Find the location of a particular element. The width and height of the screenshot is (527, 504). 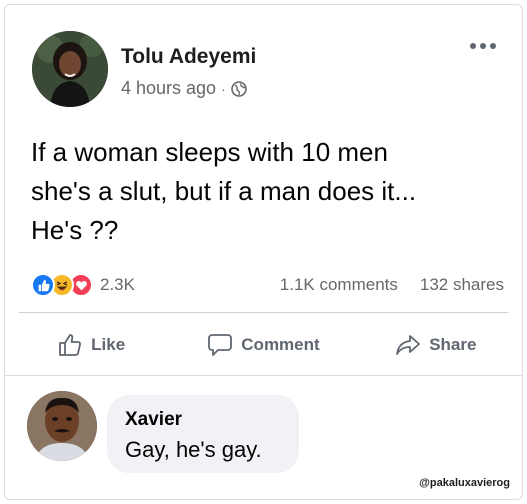

reactions-summary: 2.3K is located at coordinates (83, 285).